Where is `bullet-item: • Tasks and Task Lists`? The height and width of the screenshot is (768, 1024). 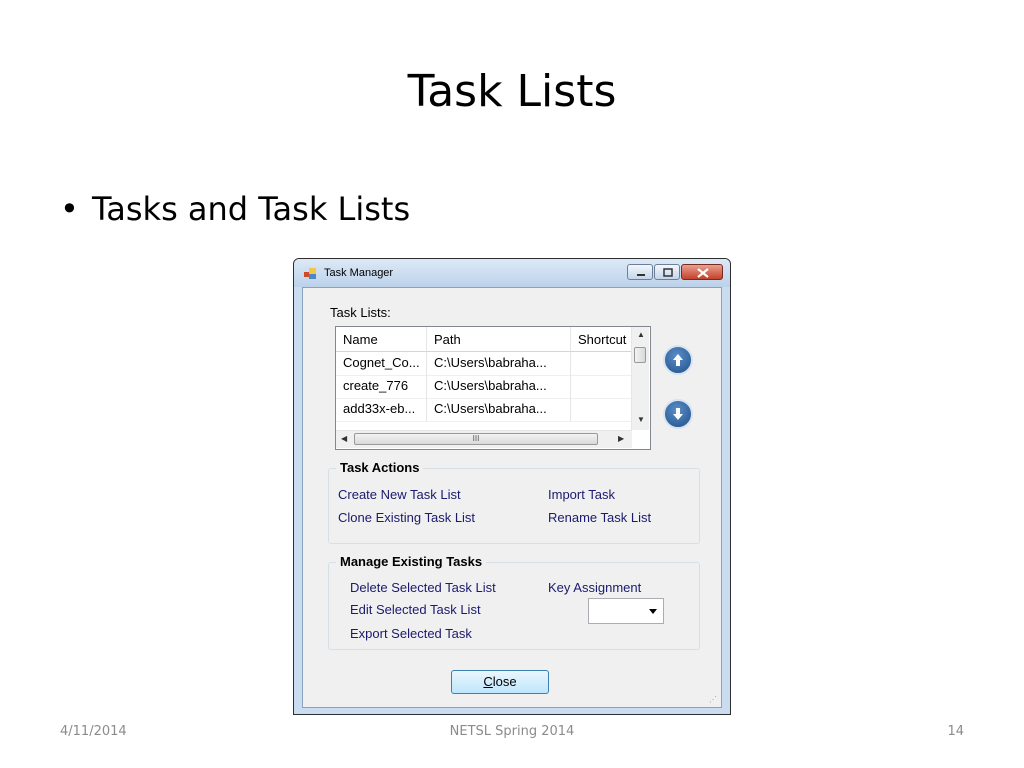
bullet-item: • Tasks and Task Lists is located at coordinates (235, 209).